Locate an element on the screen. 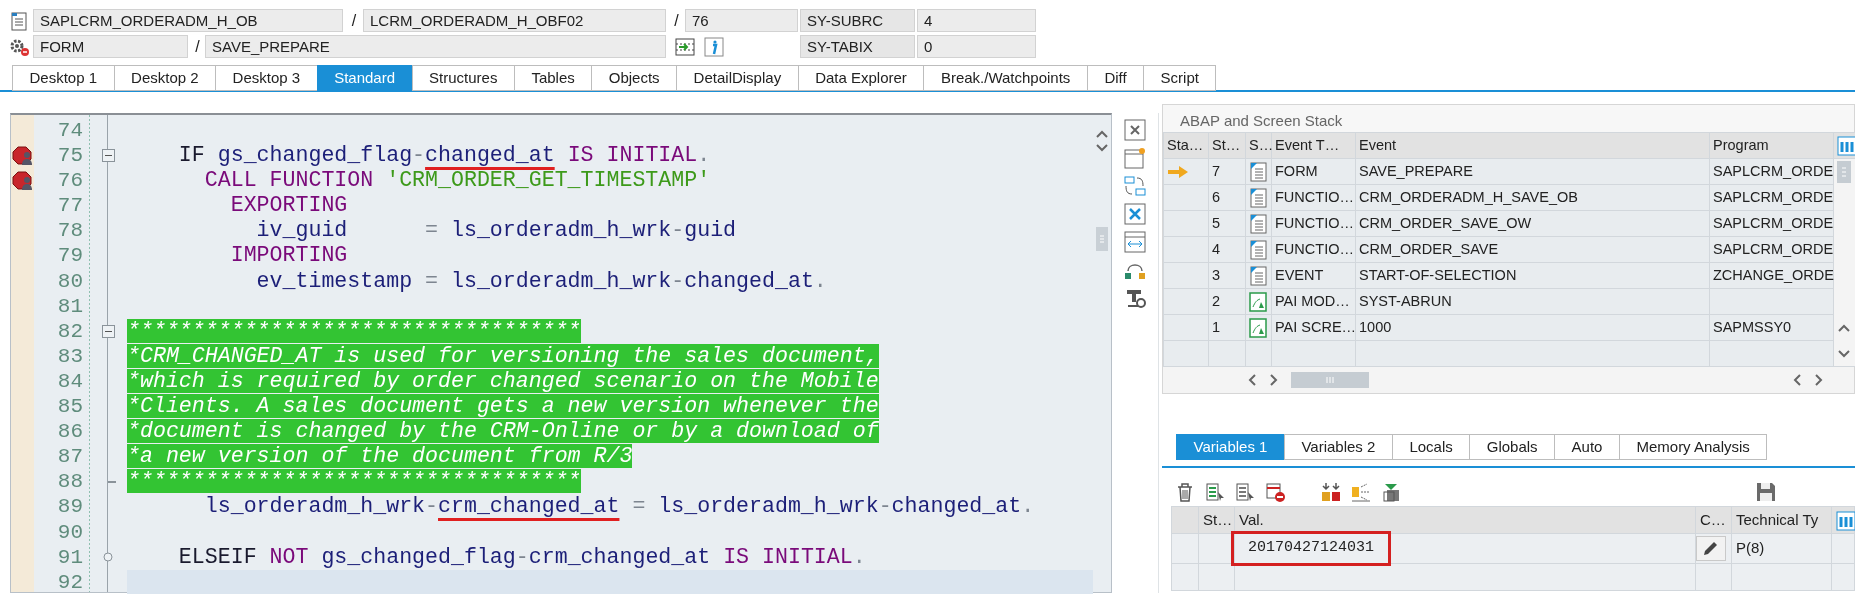 The height and width of the screenshot is (594, 1855). table-cell: CRM_ORDERADM_H_SAVE_OB is located at coordinates (1532, 197).